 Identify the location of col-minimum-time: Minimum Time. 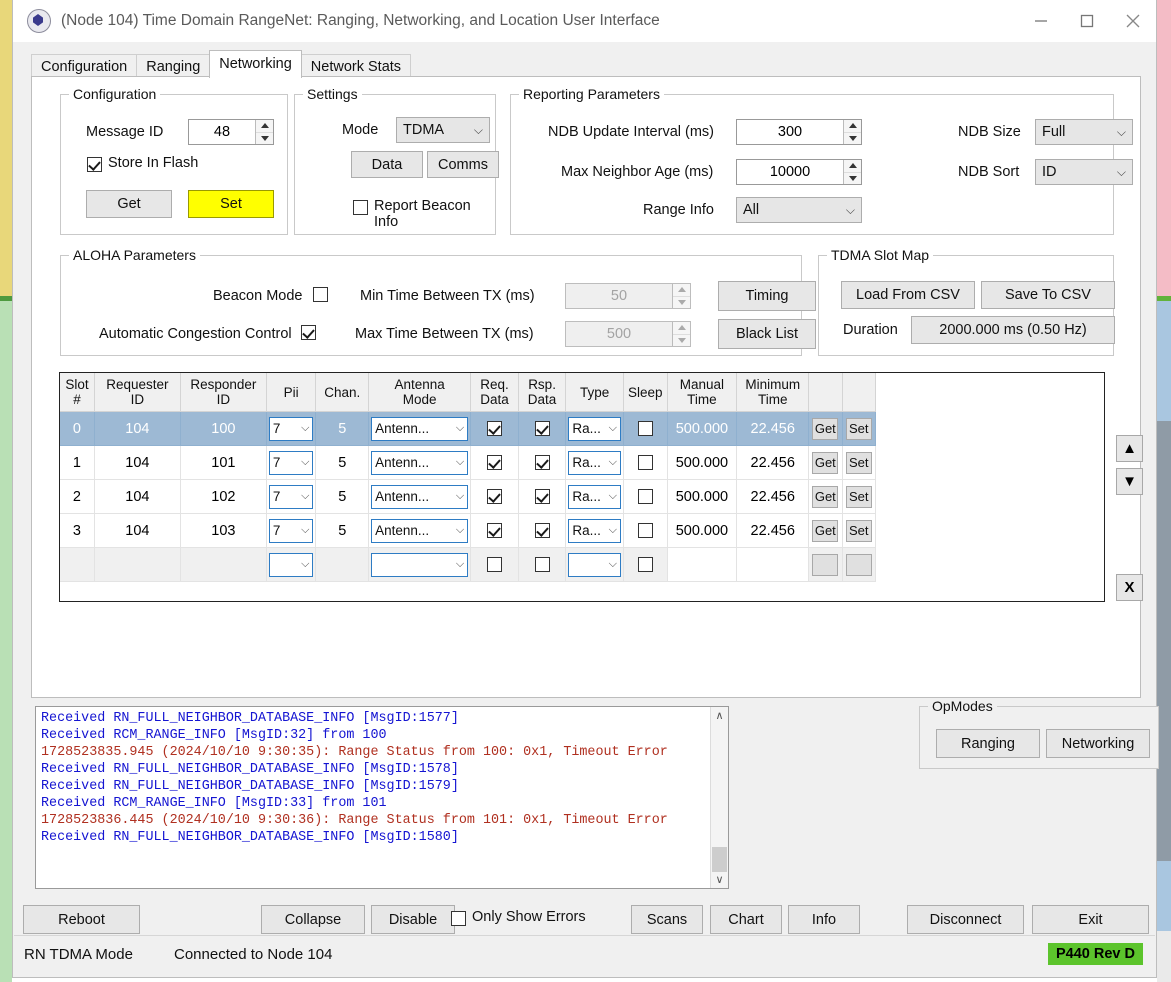
(773, 392).